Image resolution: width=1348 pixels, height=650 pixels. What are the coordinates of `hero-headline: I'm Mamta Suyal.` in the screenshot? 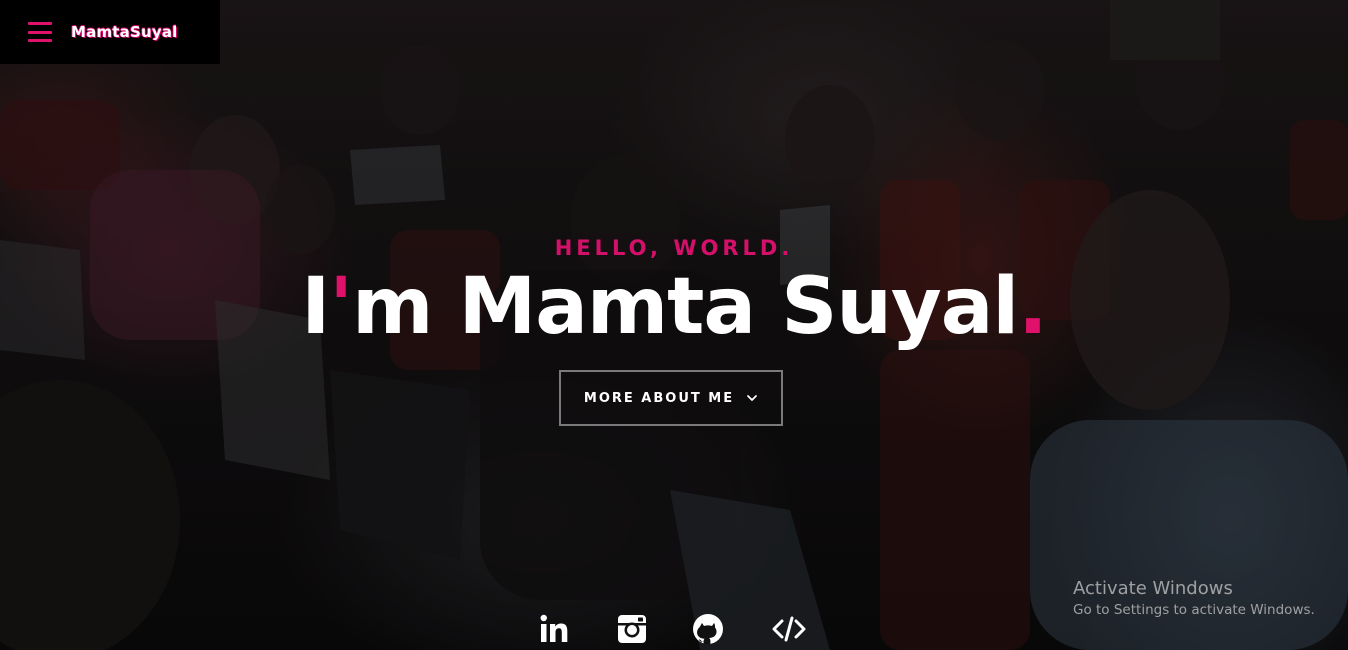 It's located at (674, 307).